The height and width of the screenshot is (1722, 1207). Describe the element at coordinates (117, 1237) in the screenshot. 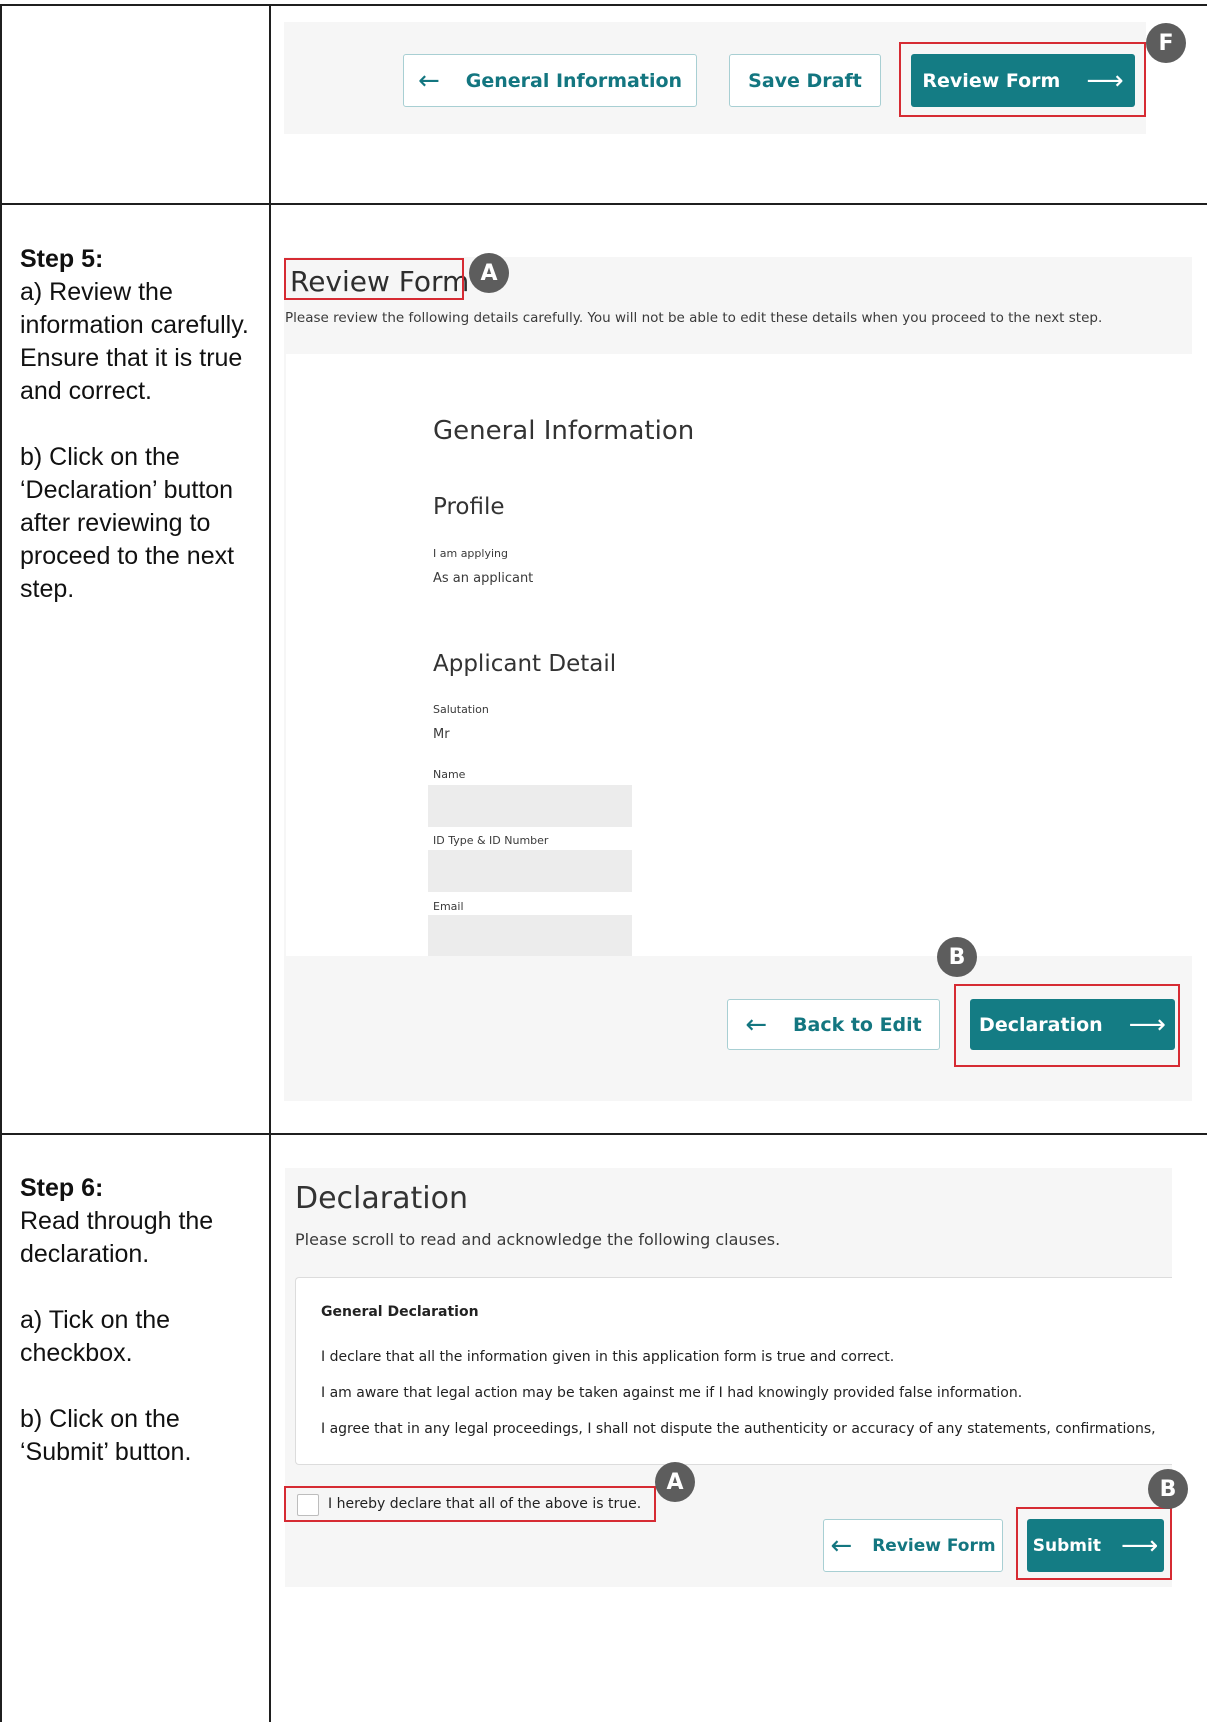

I see `step6-intro: Read through the declaration.` at that location.